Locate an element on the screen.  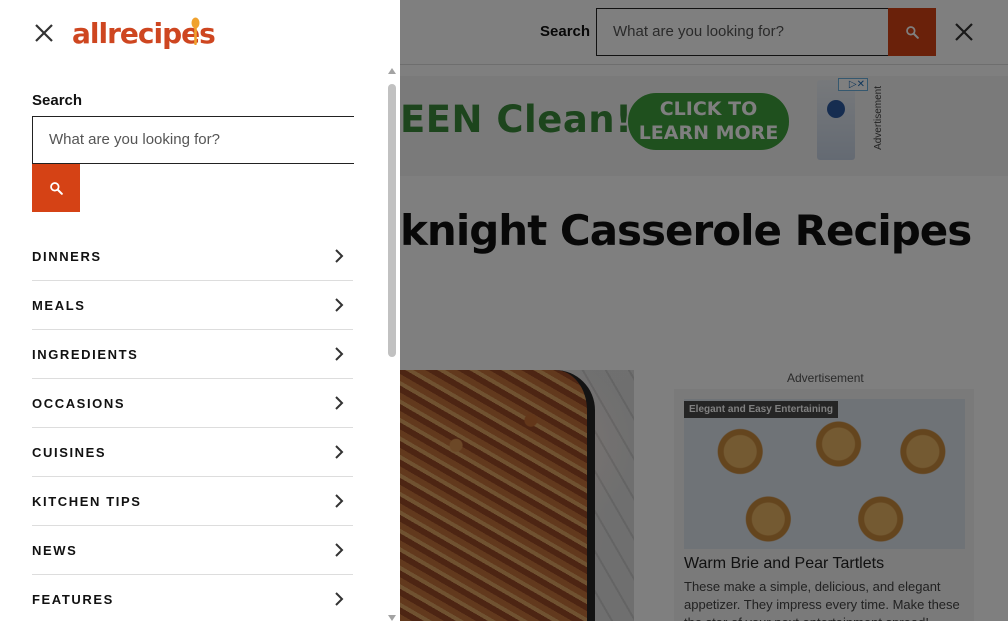
nav-item-occasions: OCCASIONS is located at coordinates (192, 403).